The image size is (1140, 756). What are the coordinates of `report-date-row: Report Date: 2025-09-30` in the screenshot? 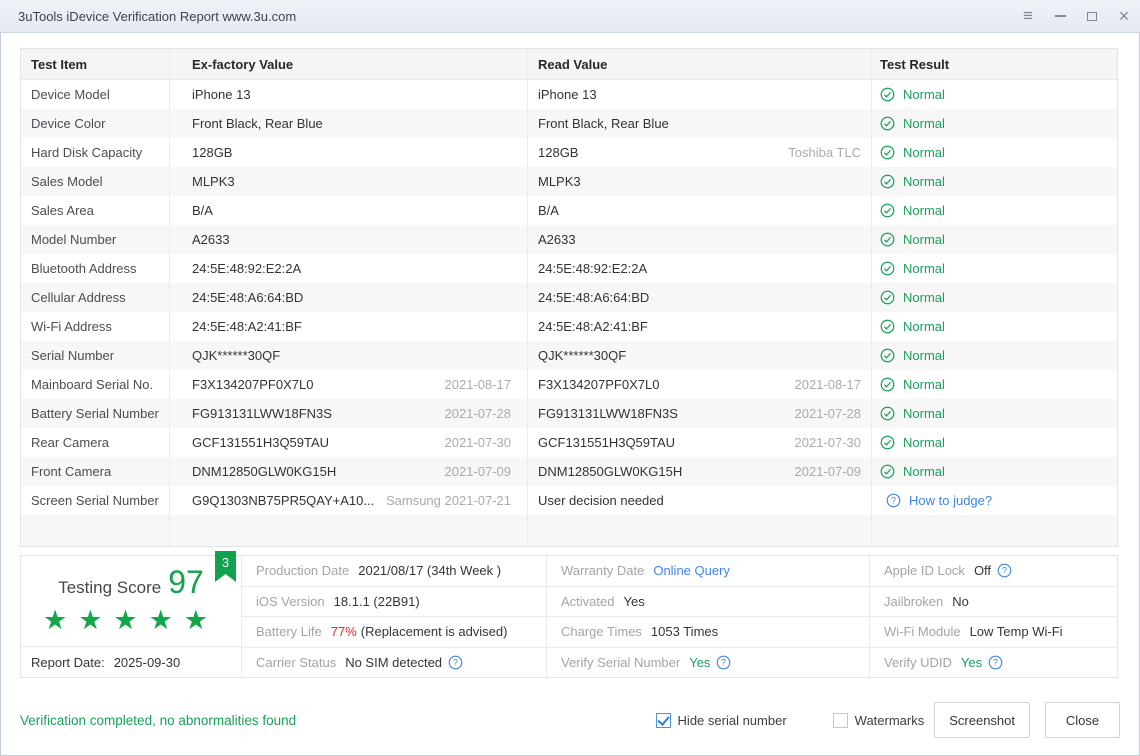 It's located at (131, 661).